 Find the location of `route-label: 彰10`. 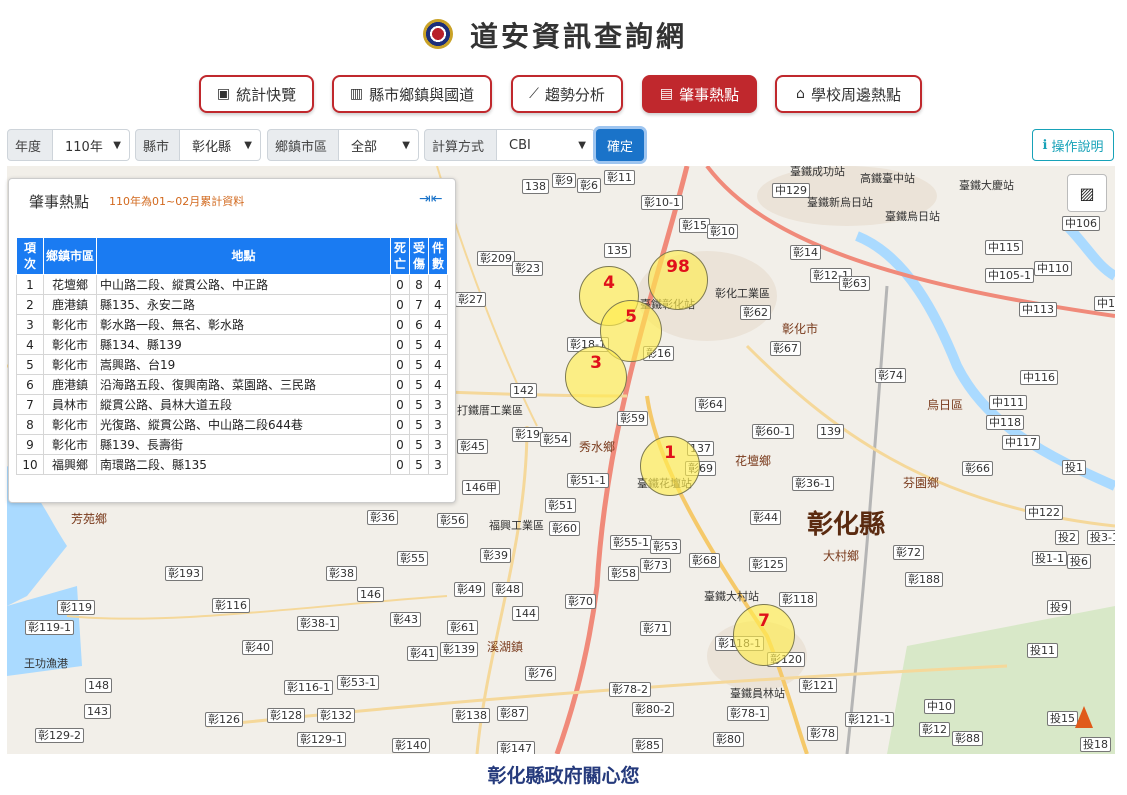

route-label: 彰10 is located at coordinates (722, 231).